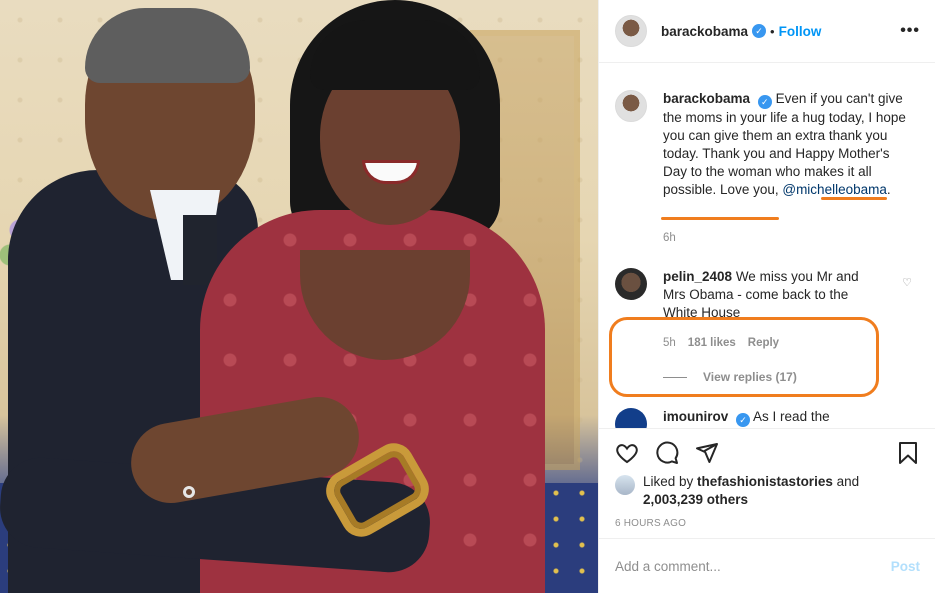  I want to click on replies-divider, so click(675, 377).